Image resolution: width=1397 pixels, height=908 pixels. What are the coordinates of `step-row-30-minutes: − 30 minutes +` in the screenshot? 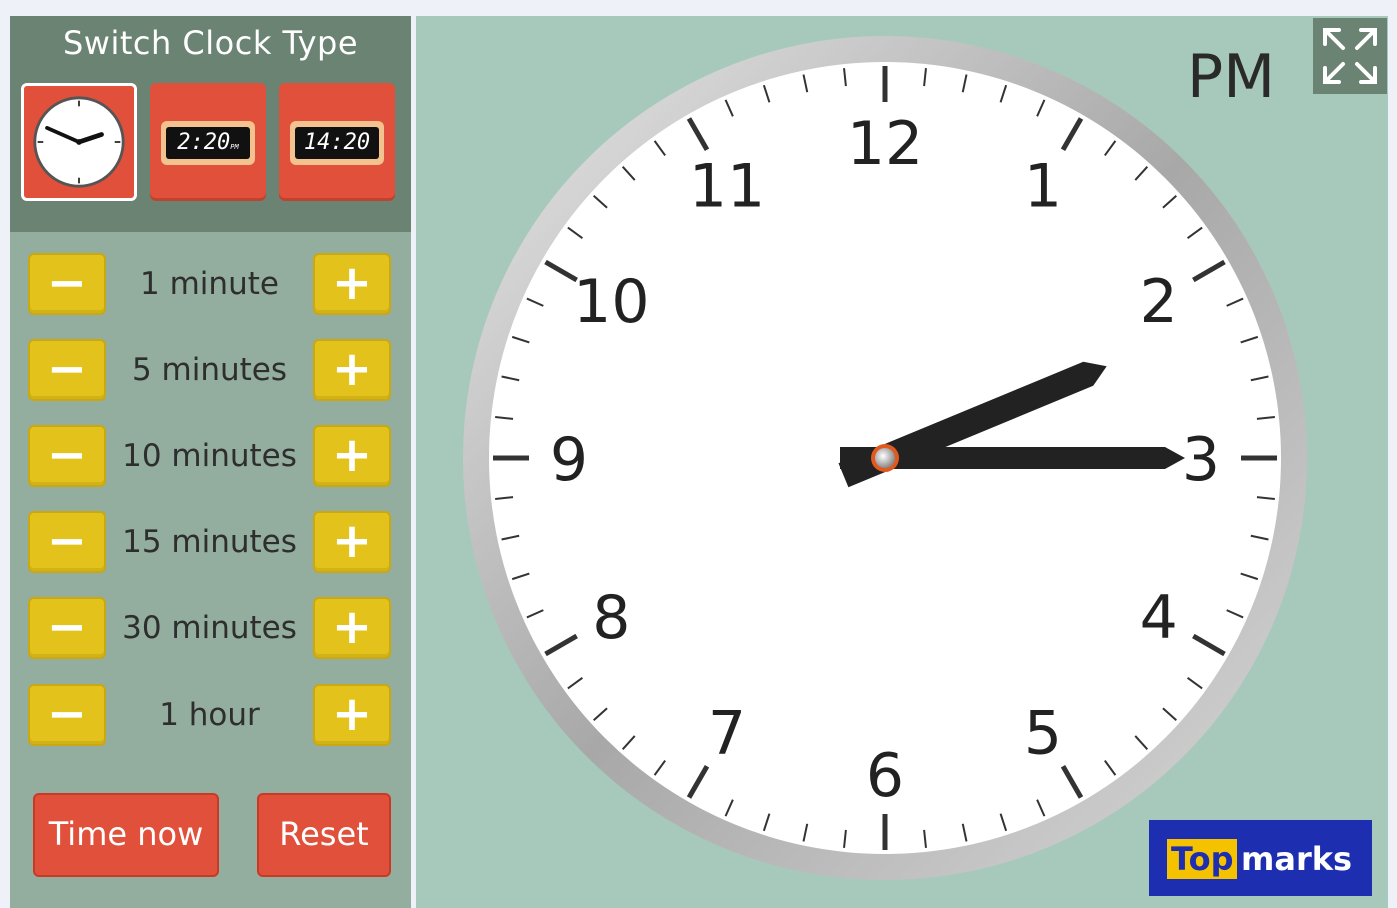 It's located at (211, 629).